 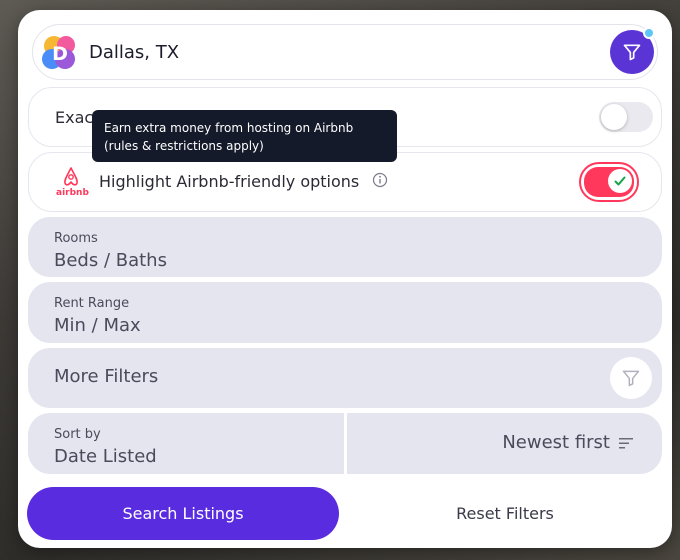 I want to click on airbnb-toggle, so click(x=609, y=182).